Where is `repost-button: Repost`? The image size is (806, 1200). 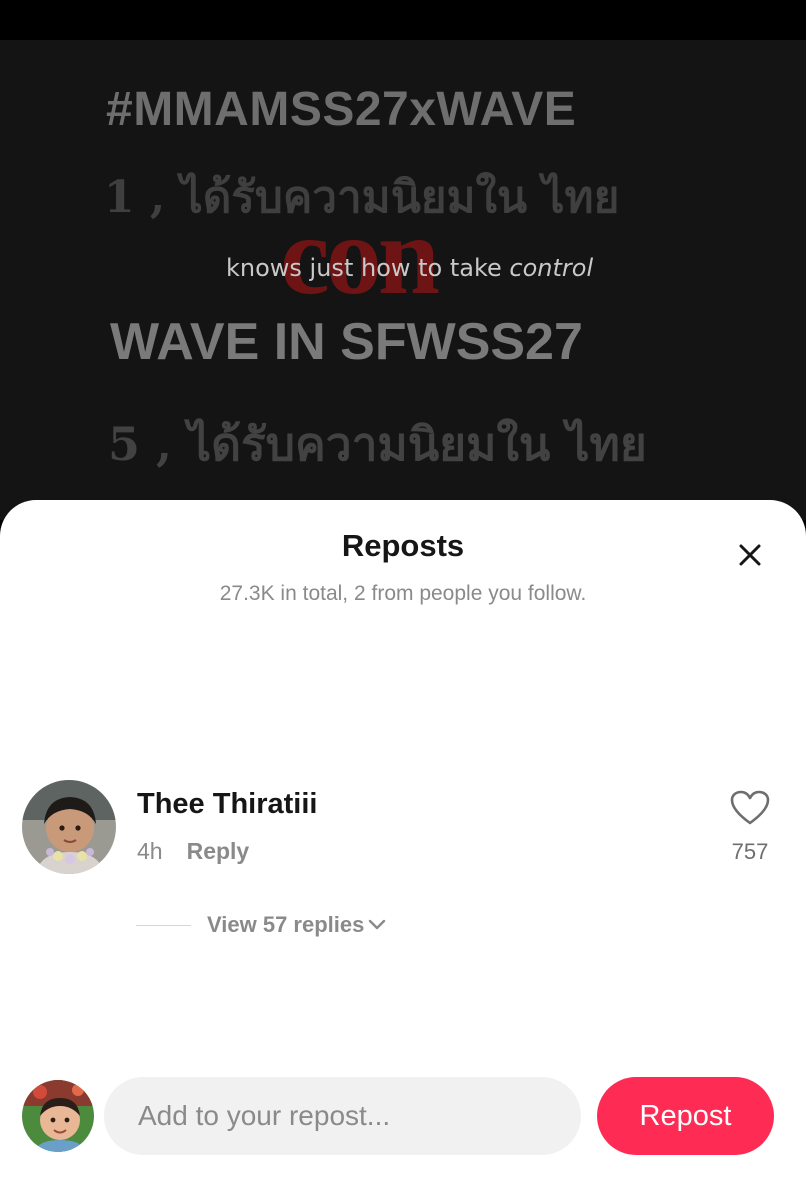
repost-button: Repost is located at coordinates (685, 1116).